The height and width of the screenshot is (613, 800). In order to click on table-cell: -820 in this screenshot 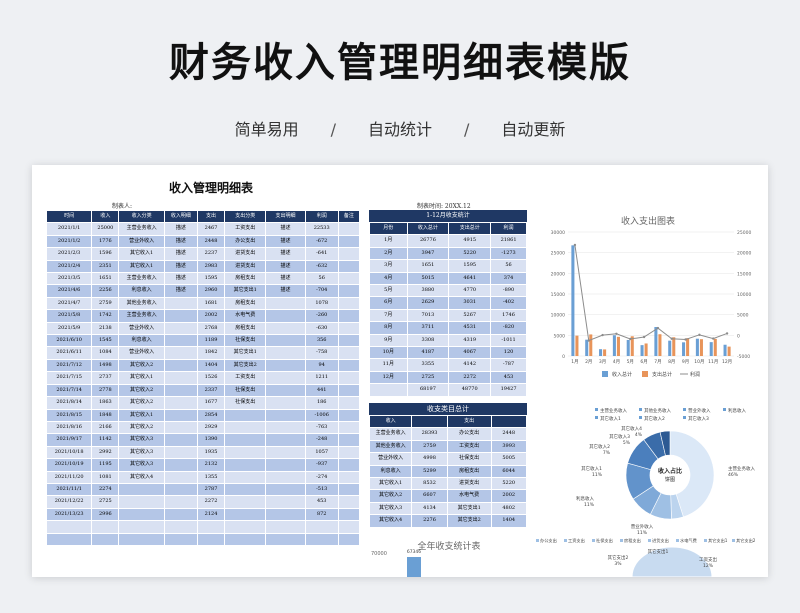, I will do `click(508, 328)`.